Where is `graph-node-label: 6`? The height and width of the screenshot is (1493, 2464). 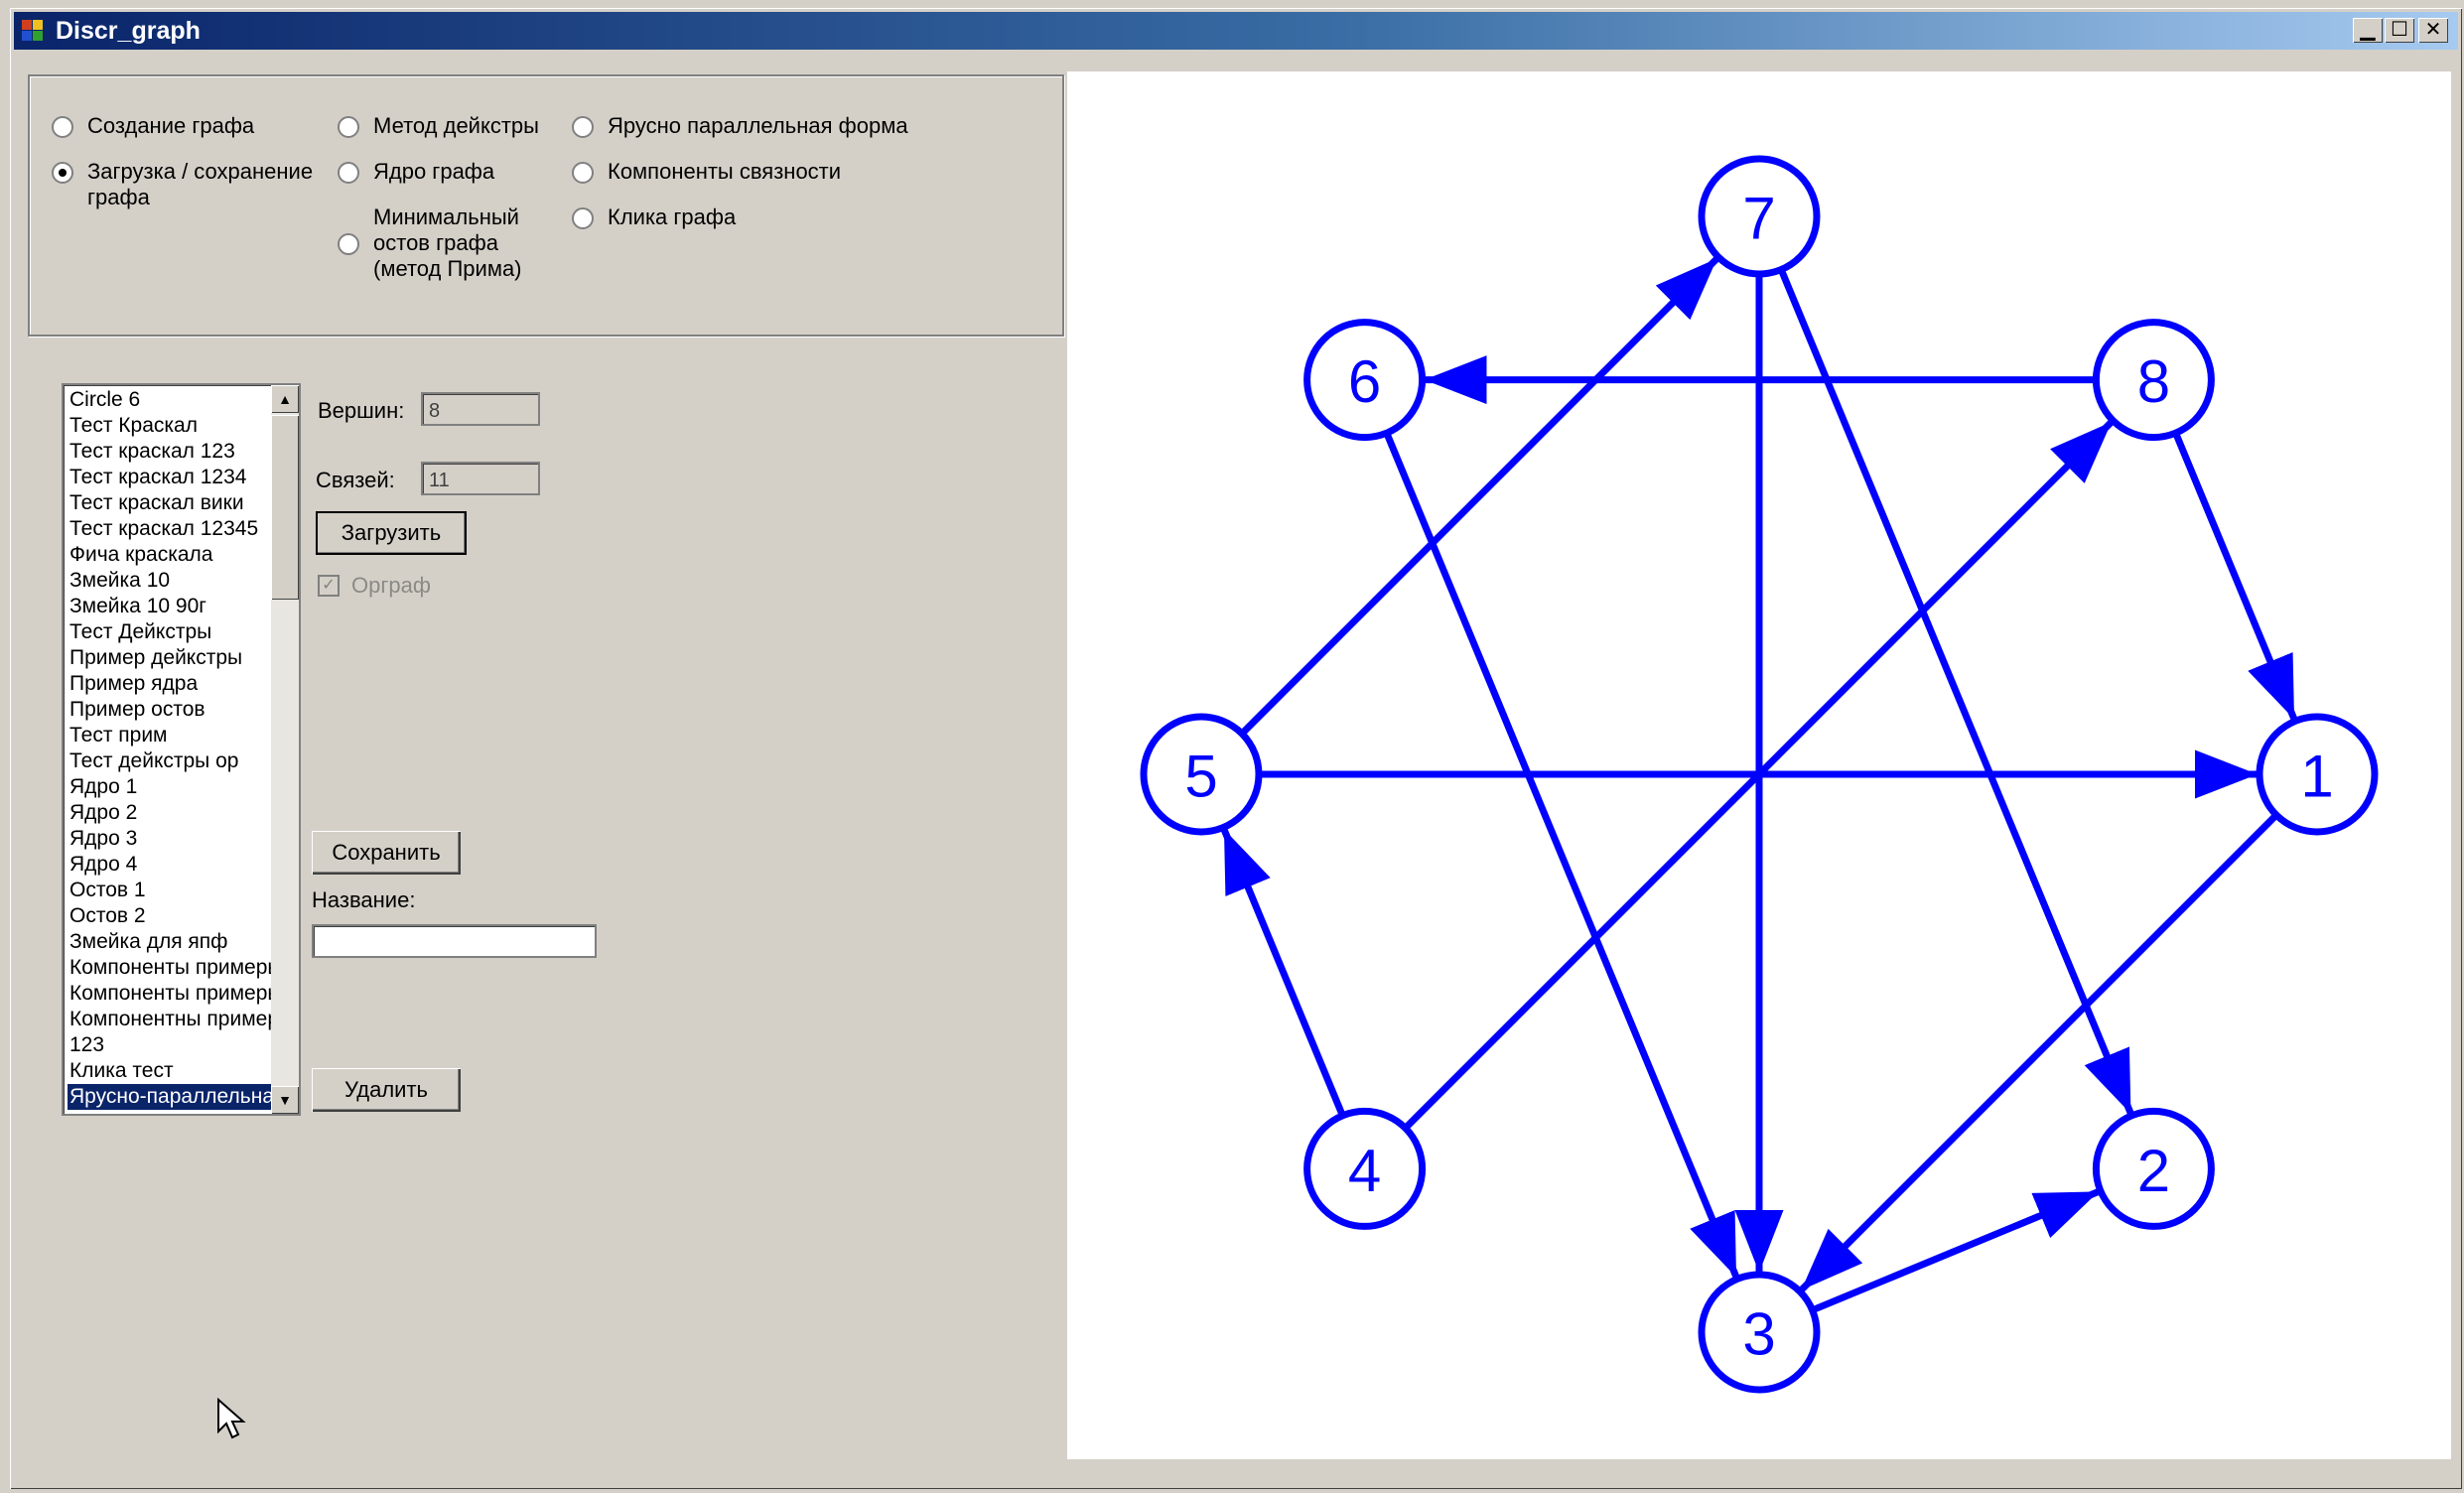 graph-node-label: 6 is located at coordinates (1364, 381).